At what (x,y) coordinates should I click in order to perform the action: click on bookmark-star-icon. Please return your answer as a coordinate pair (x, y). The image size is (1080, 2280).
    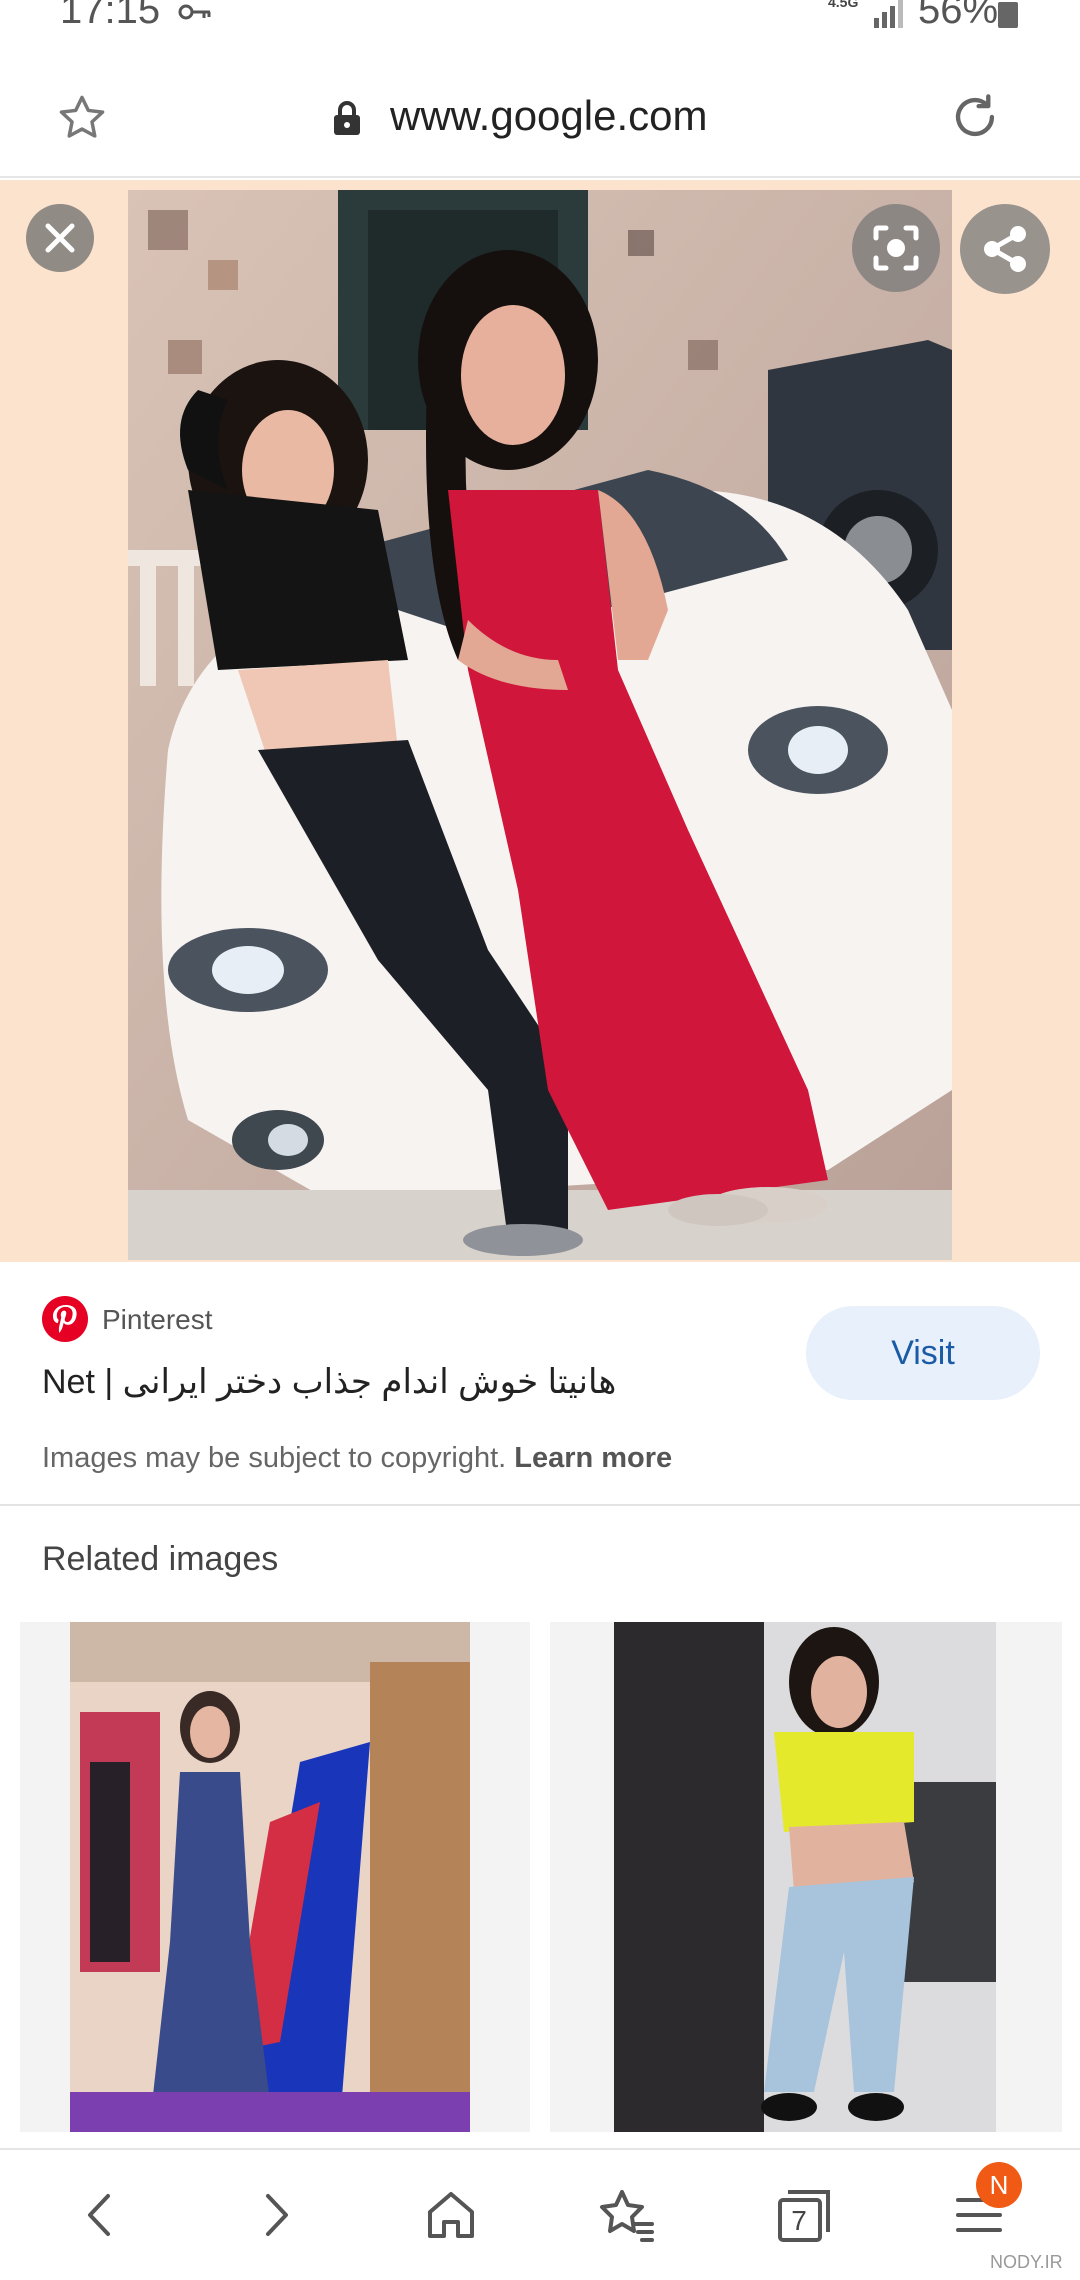
    Looking at the image, I should click on (82, 120).